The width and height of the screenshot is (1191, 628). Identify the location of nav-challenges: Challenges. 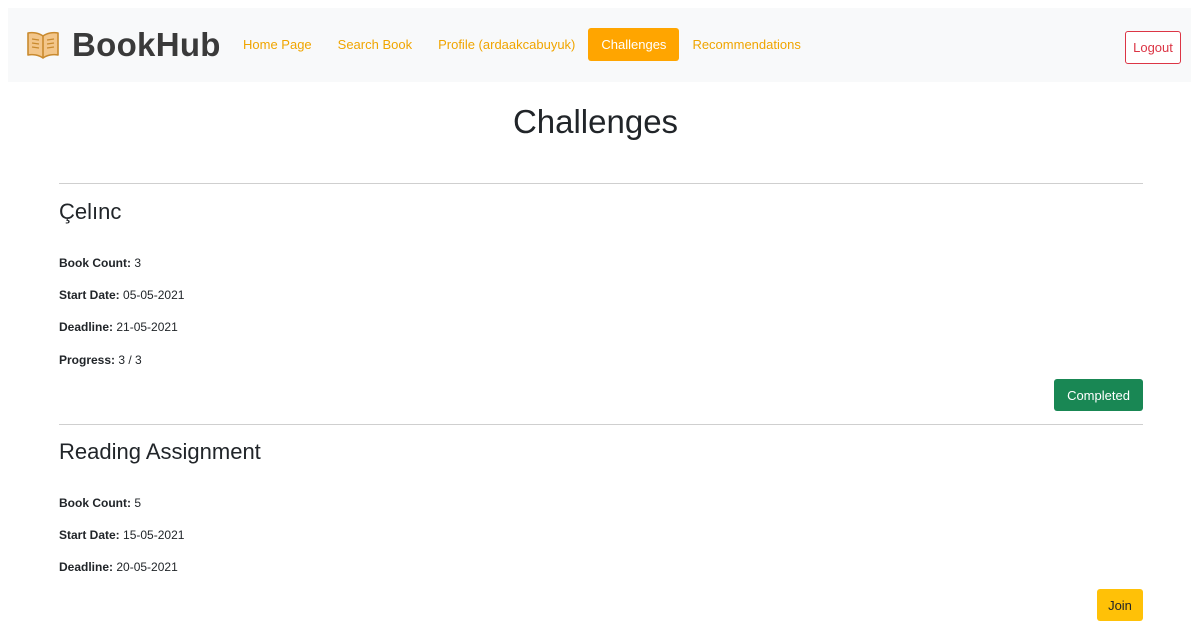
(634, 44).